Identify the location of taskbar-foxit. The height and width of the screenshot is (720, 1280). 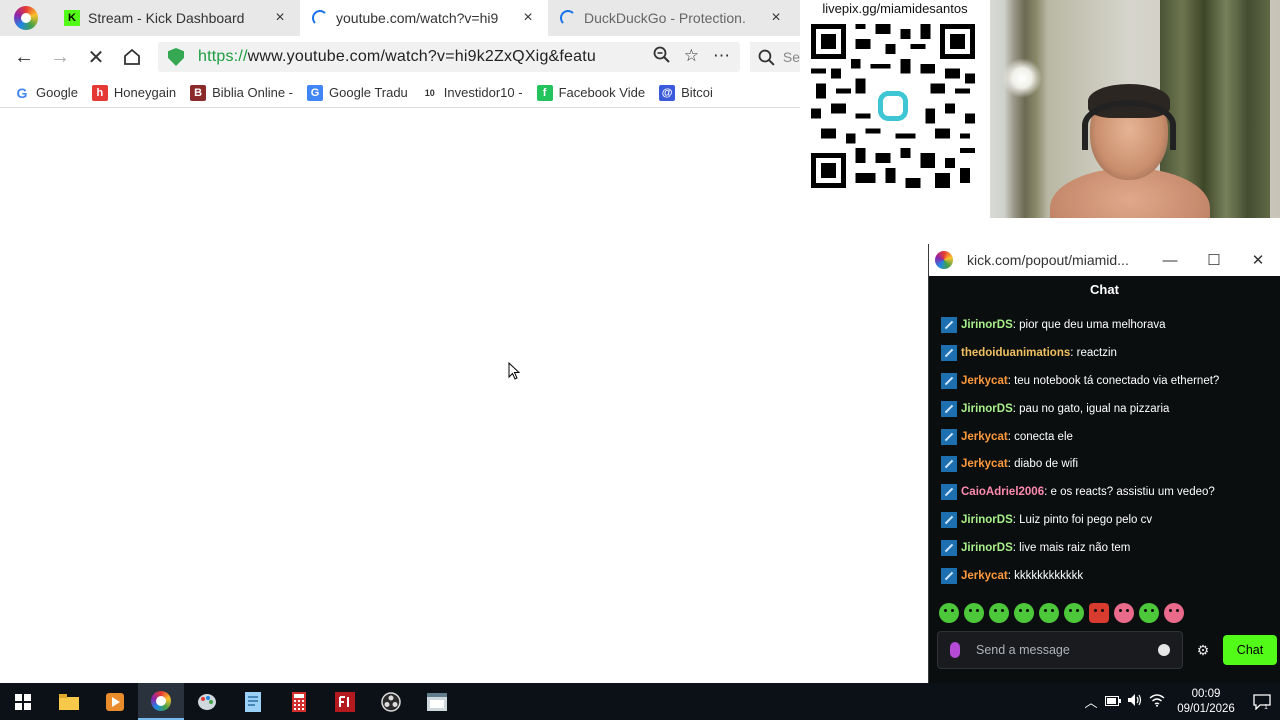
(345, 701).